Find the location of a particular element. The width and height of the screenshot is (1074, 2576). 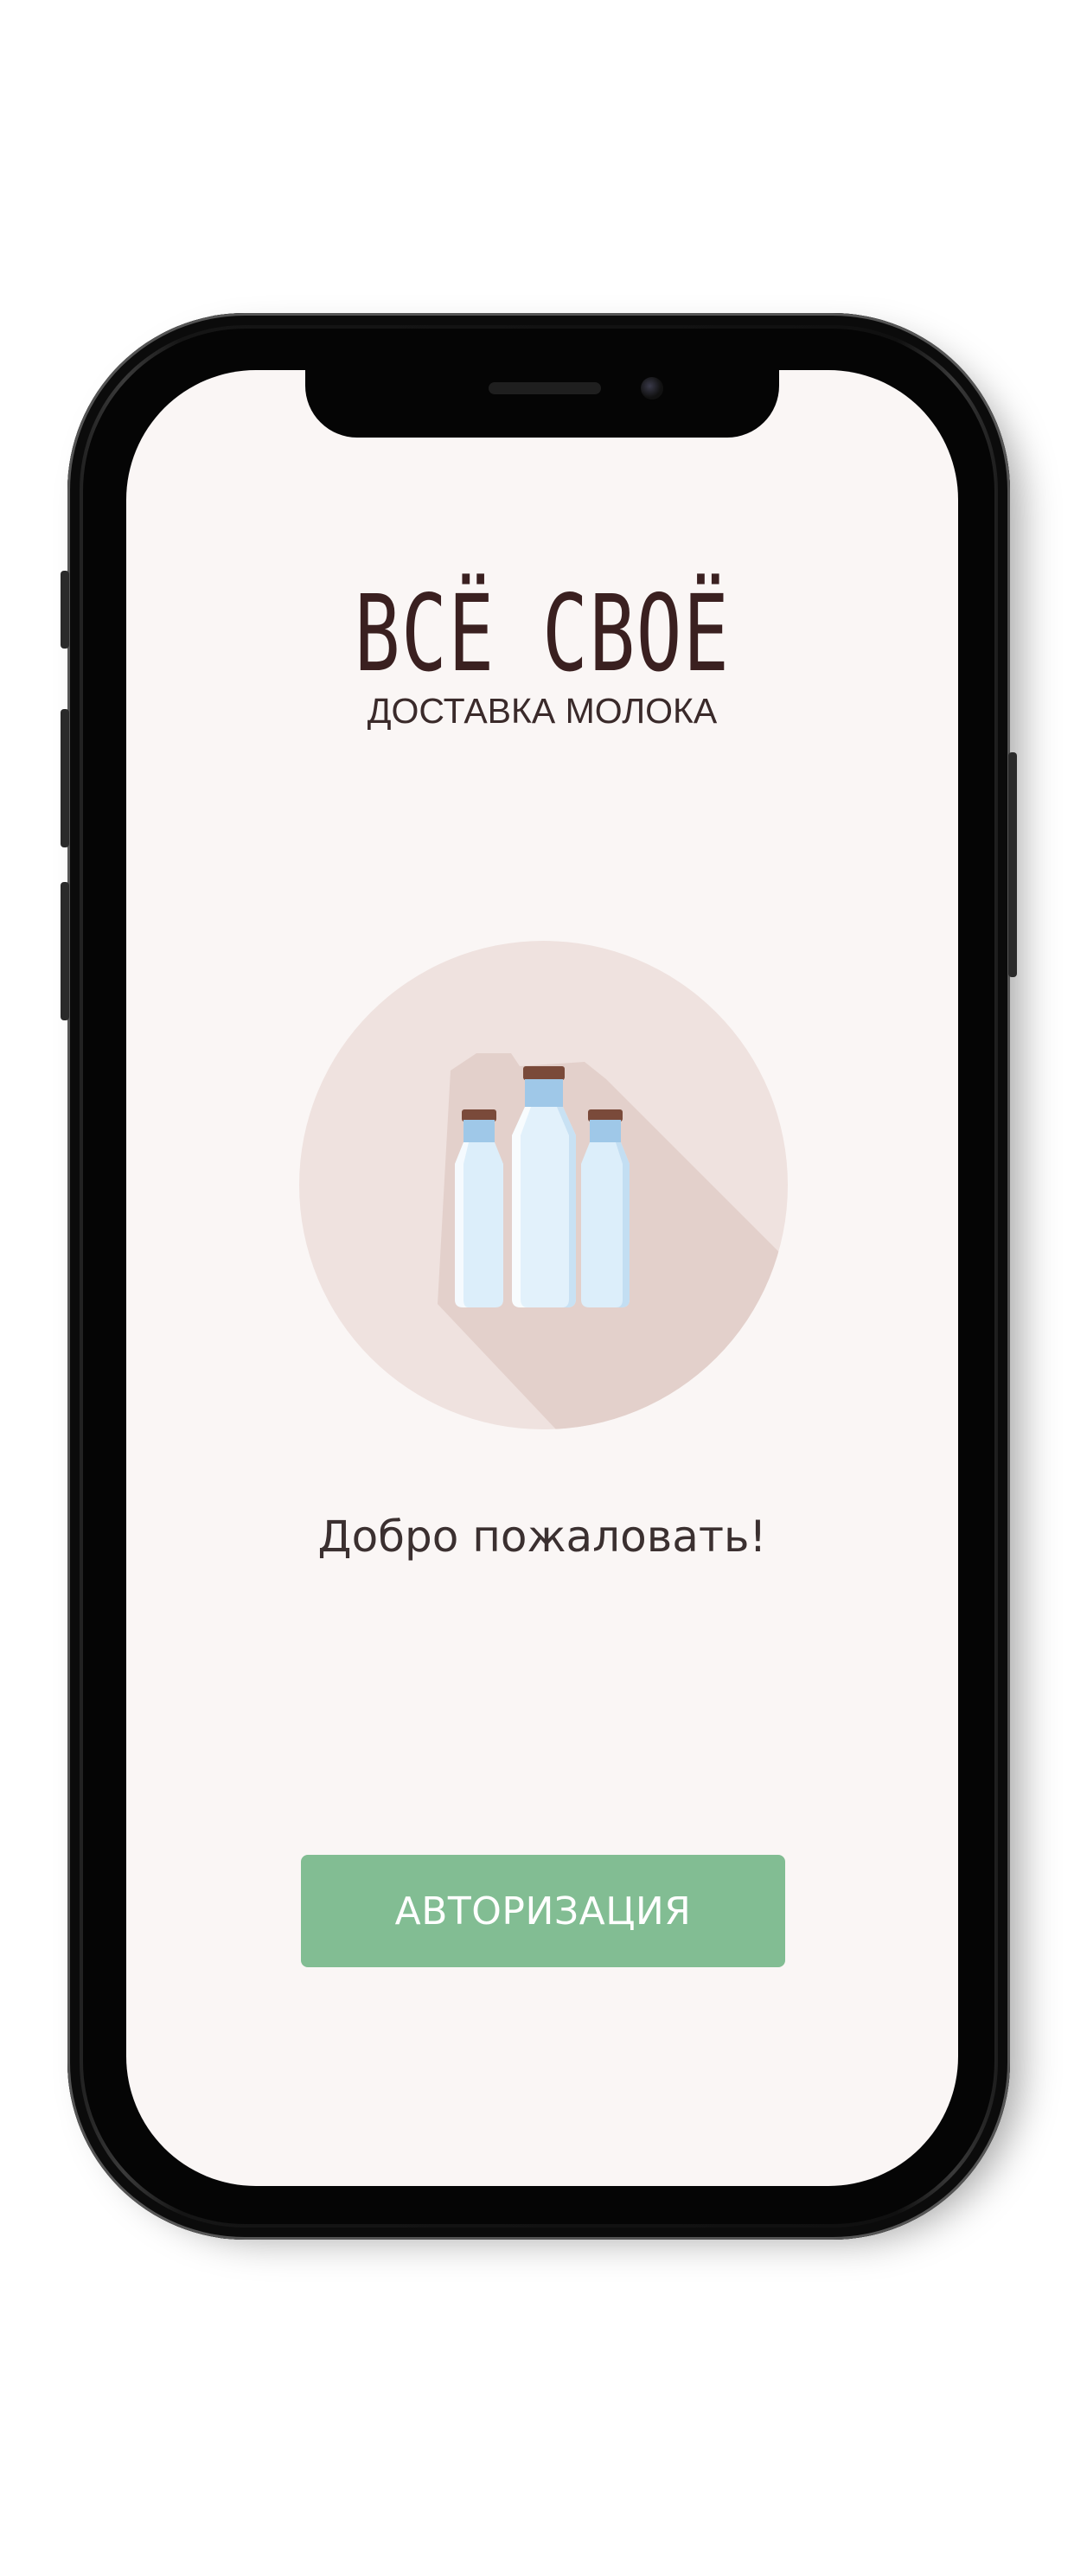

notch is located at coordinates (542, 404).